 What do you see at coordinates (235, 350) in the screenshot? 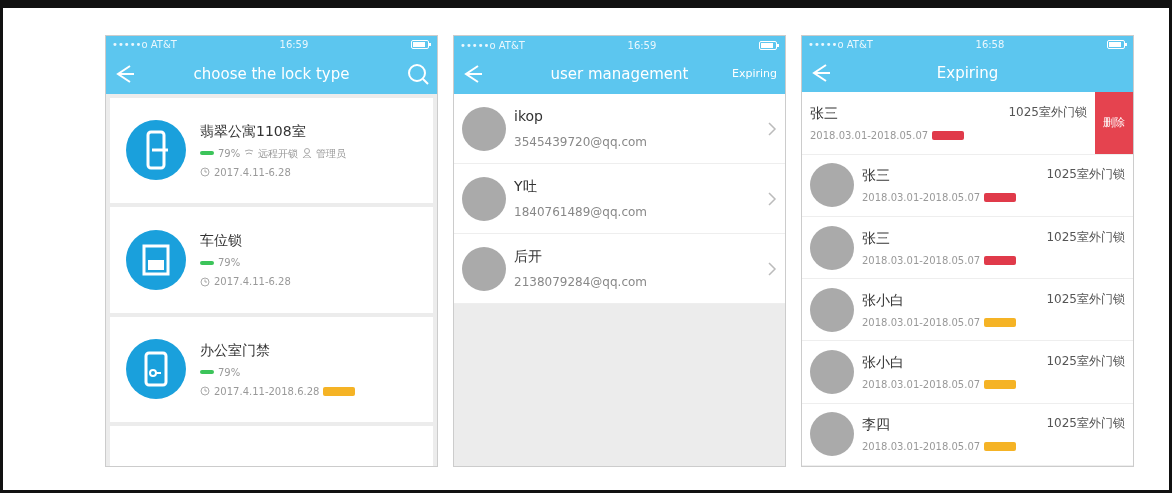
I see `lock-name: 办公室门禁` at bounding box center [235, 350].